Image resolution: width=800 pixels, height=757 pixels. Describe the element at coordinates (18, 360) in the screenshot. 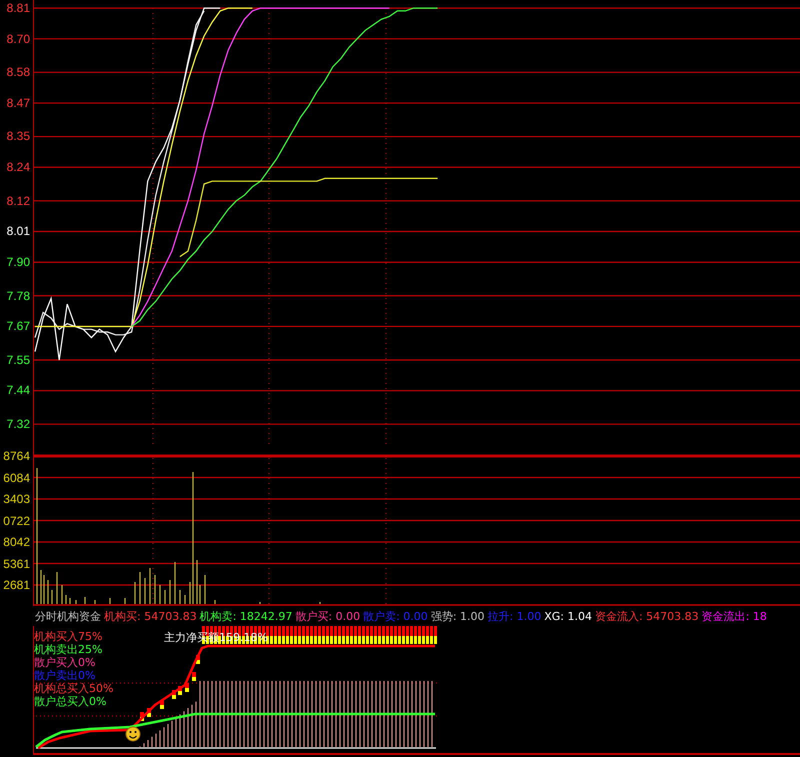

I see `price-axis-label: 7.55` at that location.